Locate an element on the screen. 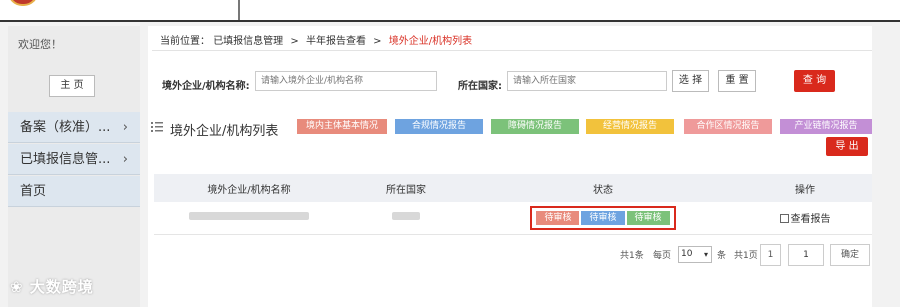  breadcrumb: 当前位置： 已填报信息管理 > 半年报告查看 > 境外企业/机构列表 is located at coordinates (316, 39).